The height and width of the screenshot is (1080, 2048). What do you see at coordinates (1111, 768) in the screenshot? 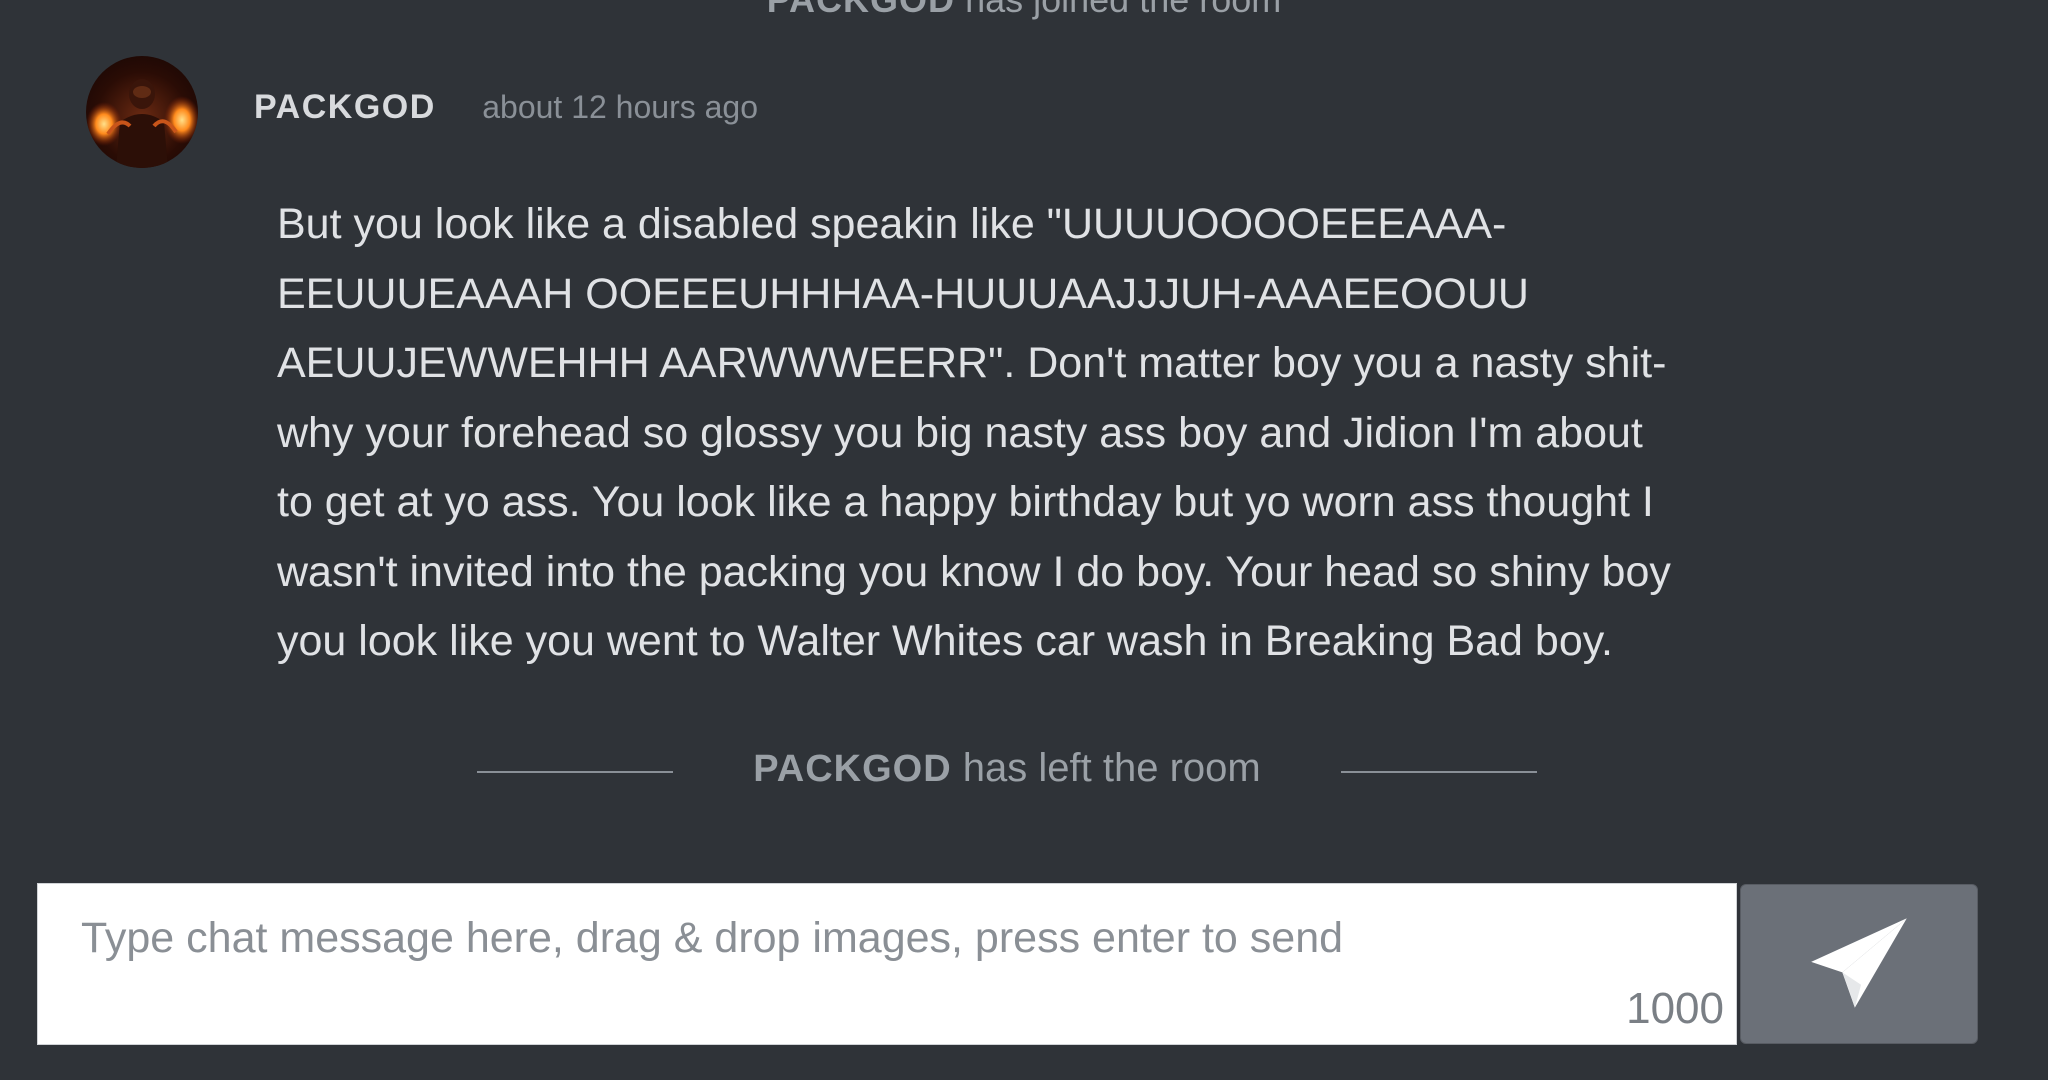
I see `left-text: has left the room` at bounding box center [1111, 768].